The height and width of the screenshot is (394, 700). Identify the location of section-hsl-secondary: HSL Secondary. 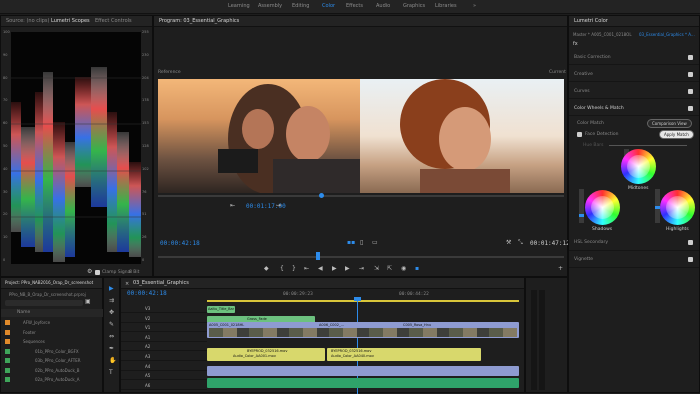
(634, 242).